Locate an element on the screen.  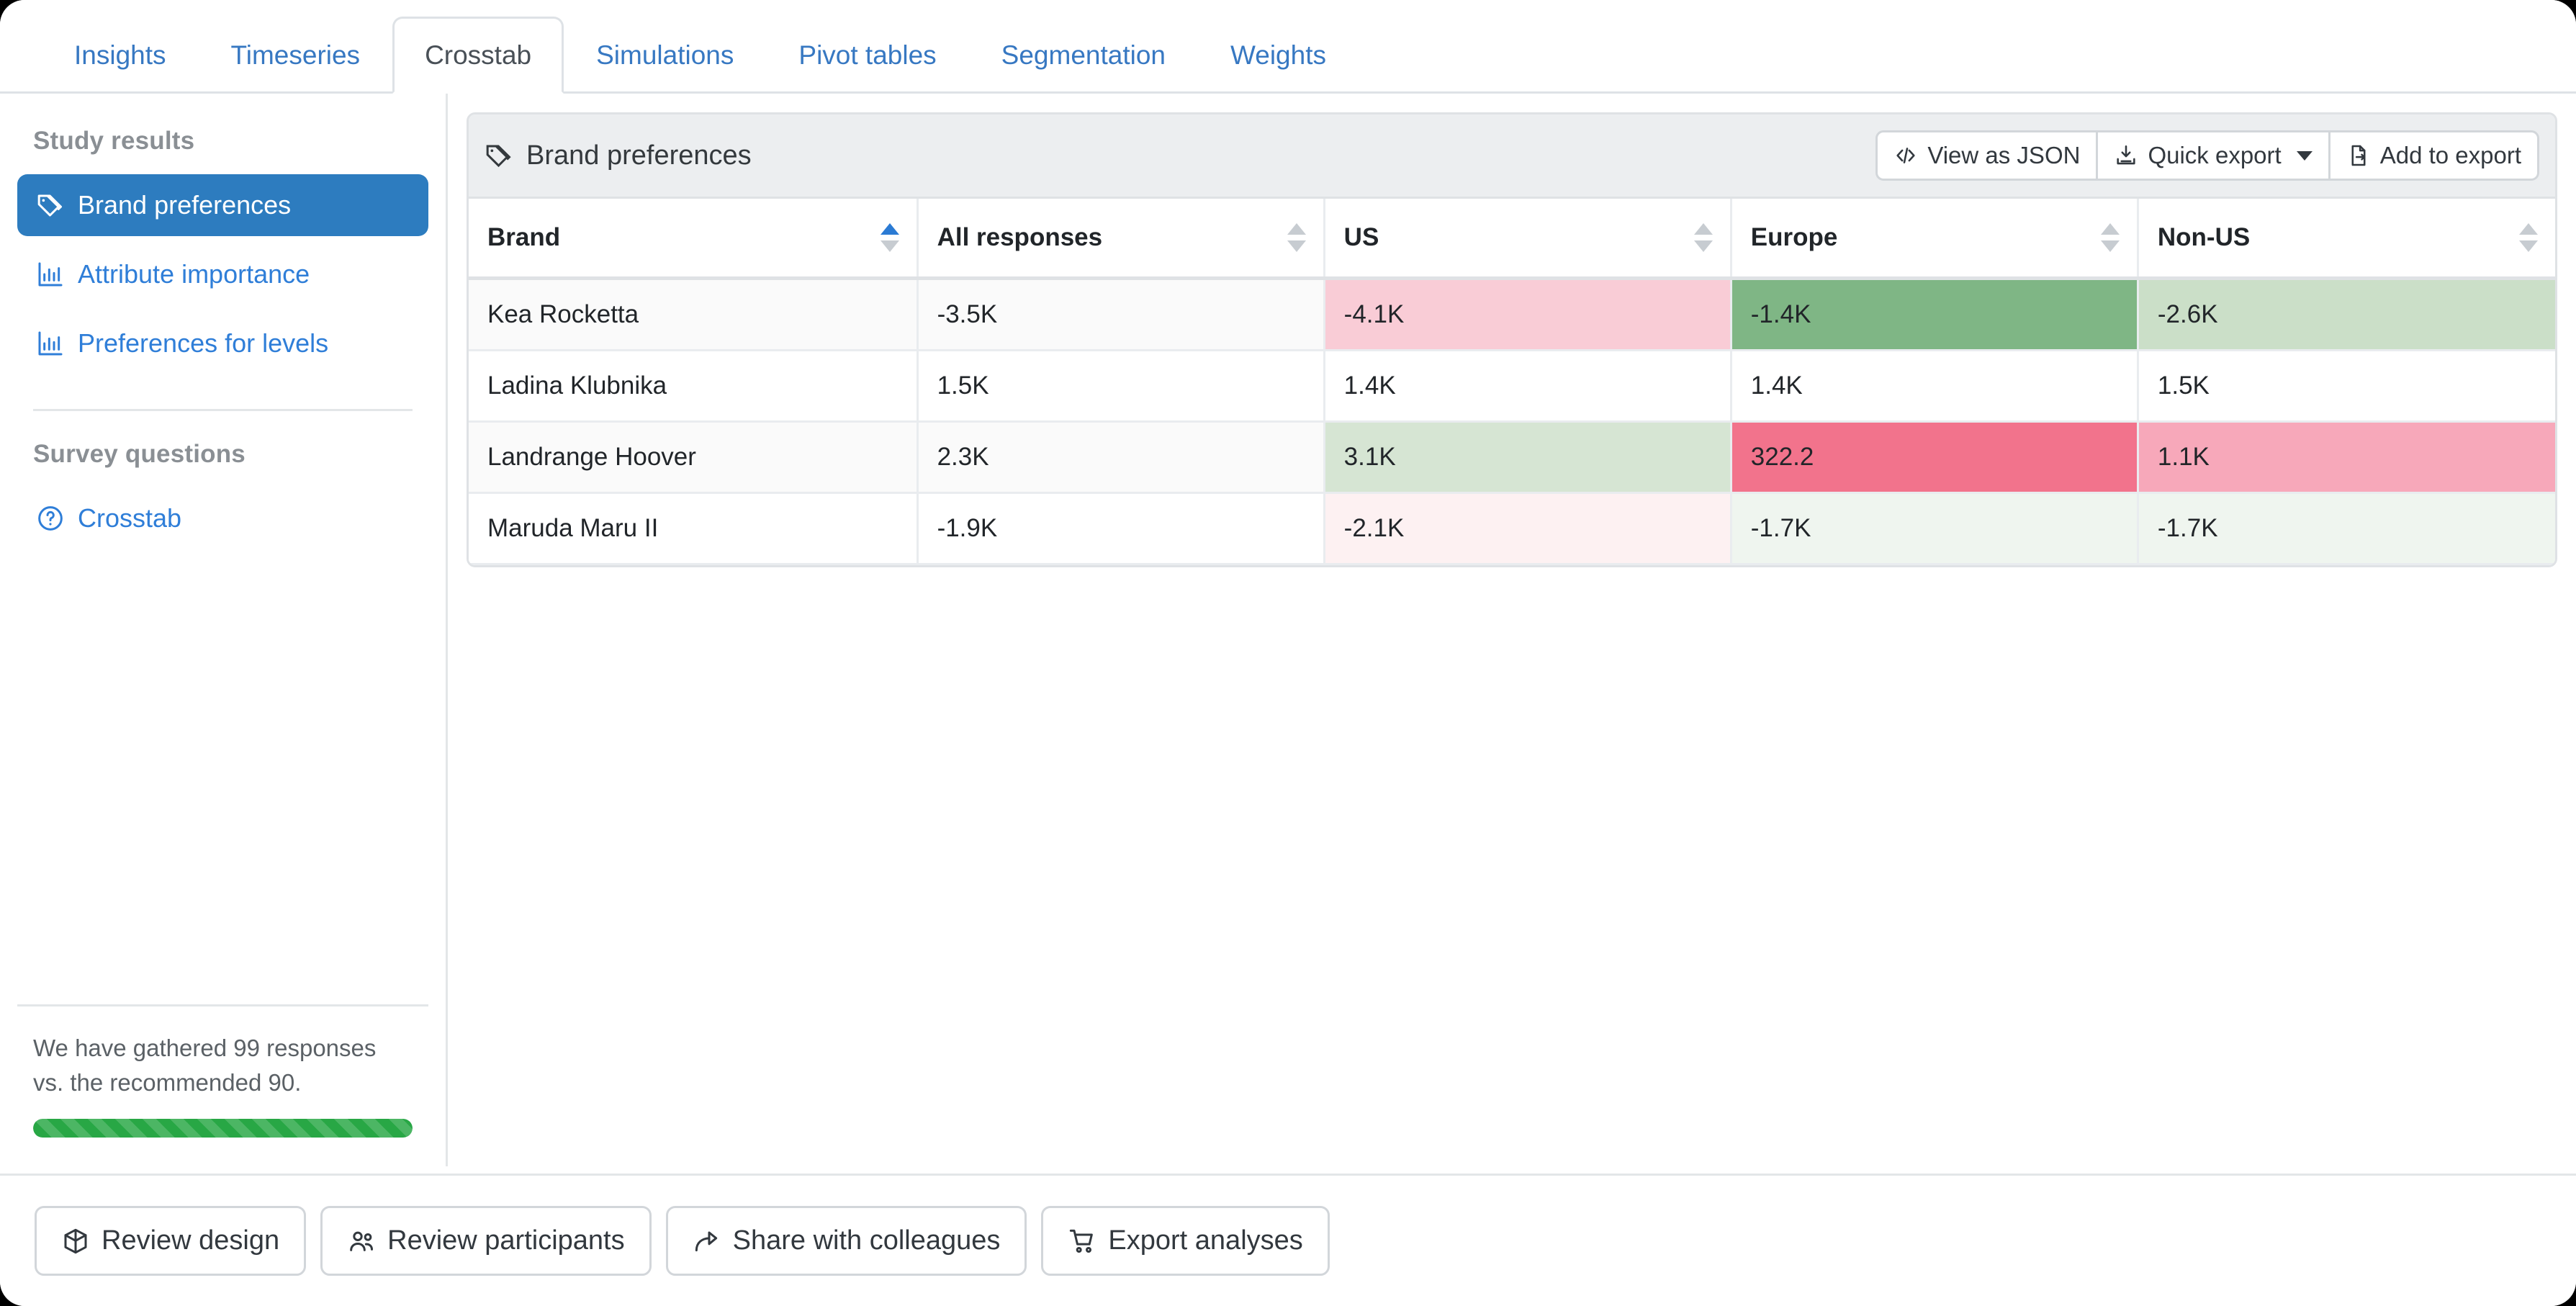
table-row: Kea Rocketta -3.5K -4.1K -1.4K -2.6K is located at coordinates (1512, 315).